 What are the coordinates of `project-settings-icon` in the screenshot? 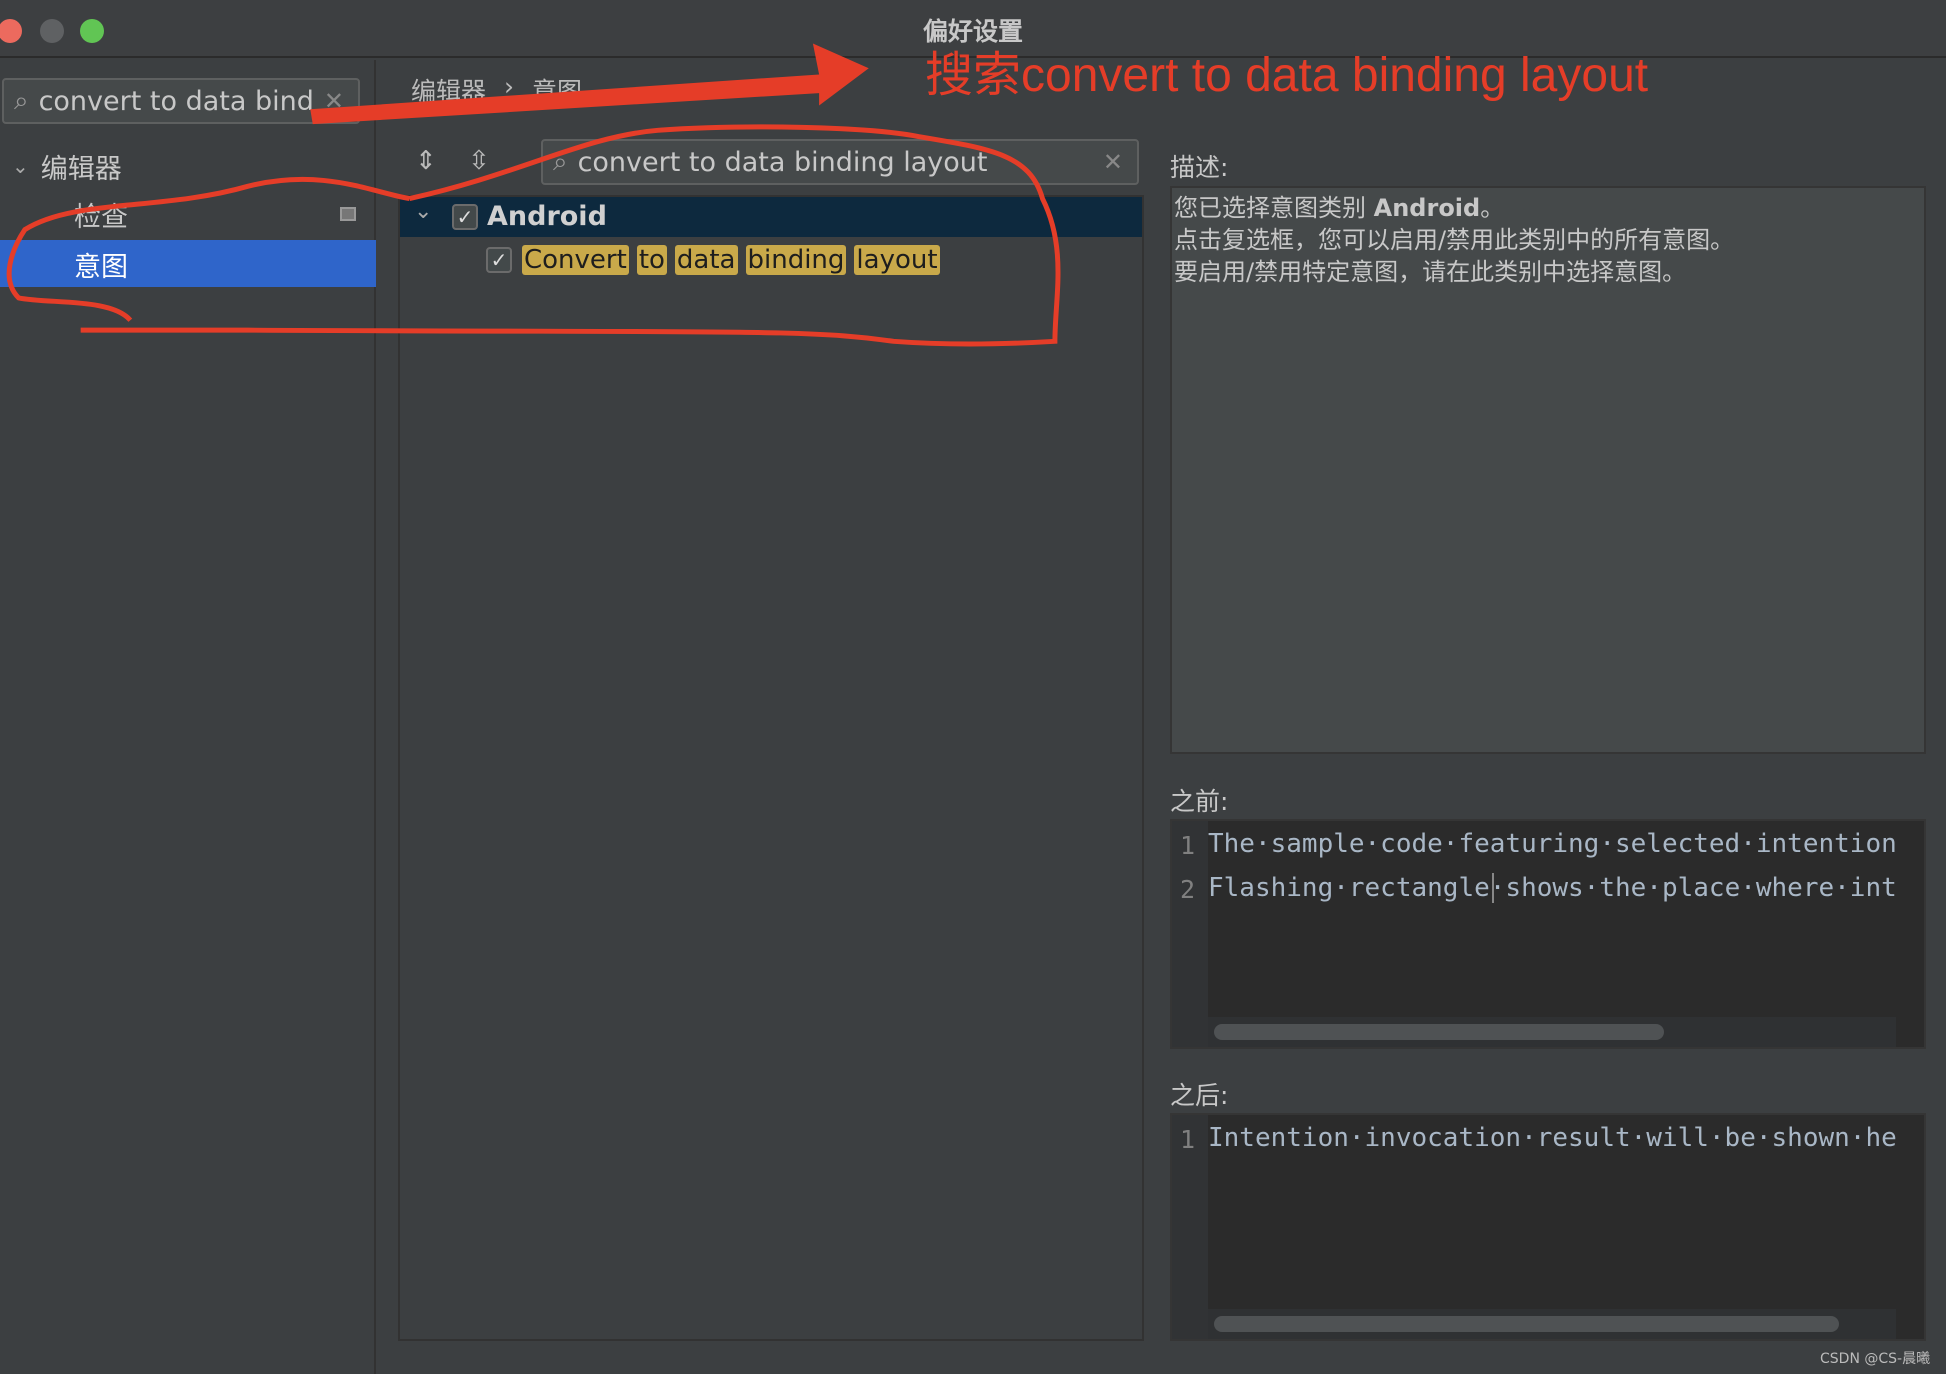 It's located at (348, 214).